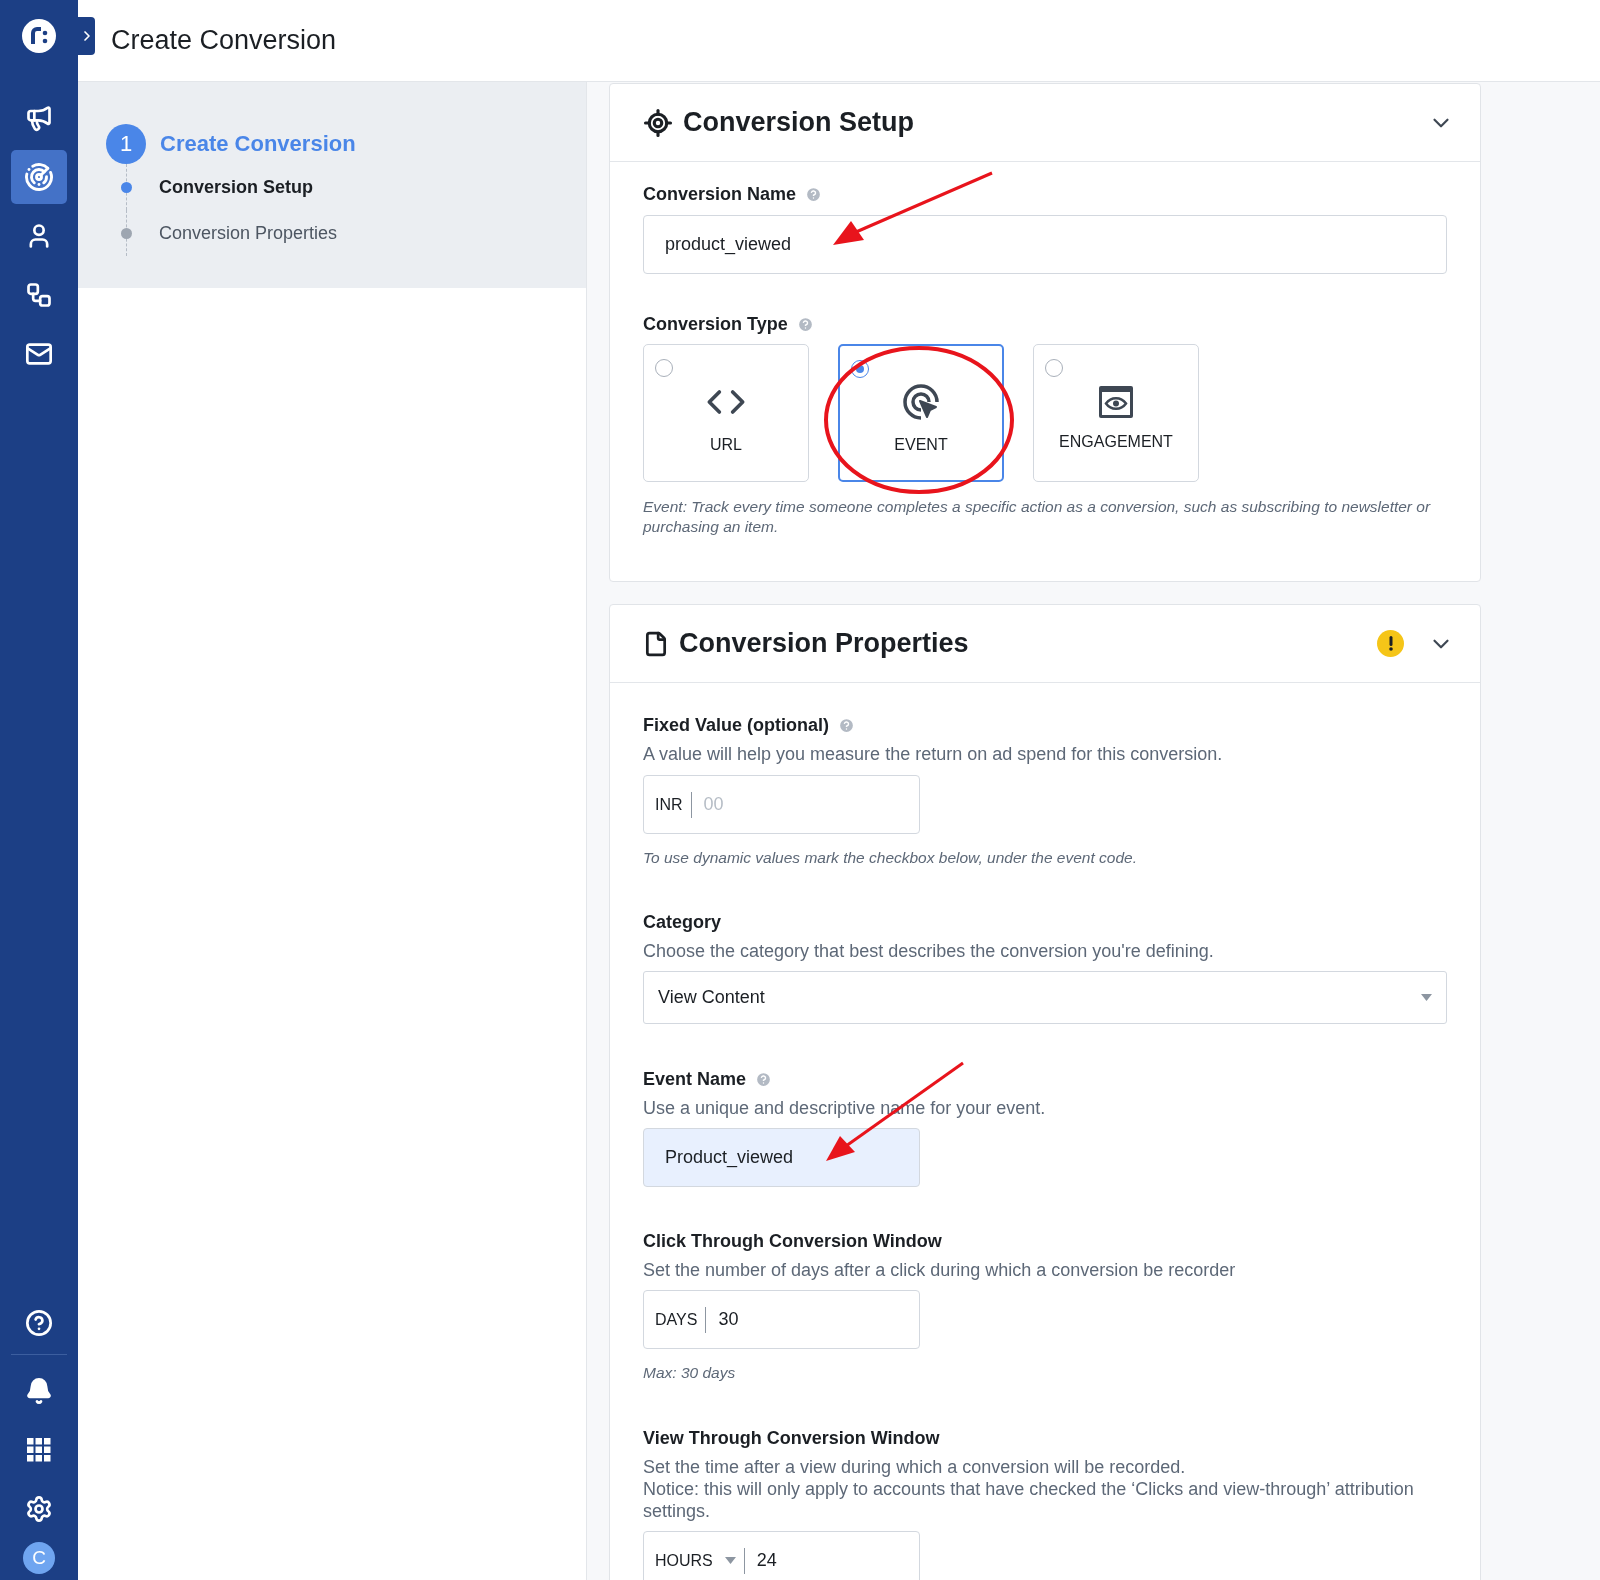  I want to click on settings-icon, so click(39, 1509).